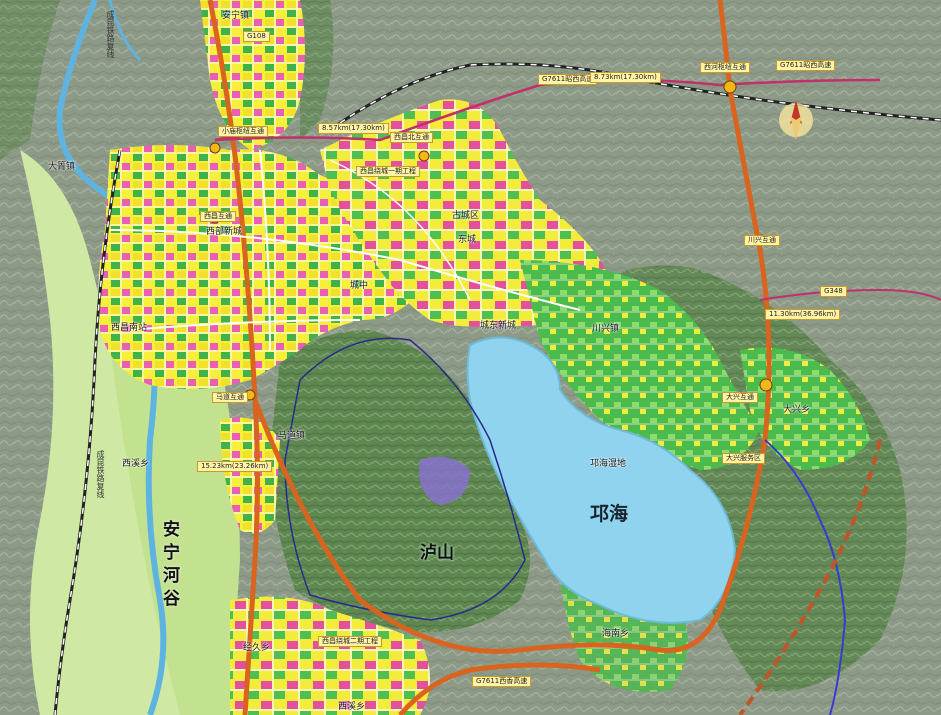 This screenshot has height=715, width=941. Describe the element at coordinates (100, 474) in the screenshot. I see `railway-label-2: 成昆铁路复线` at that location.